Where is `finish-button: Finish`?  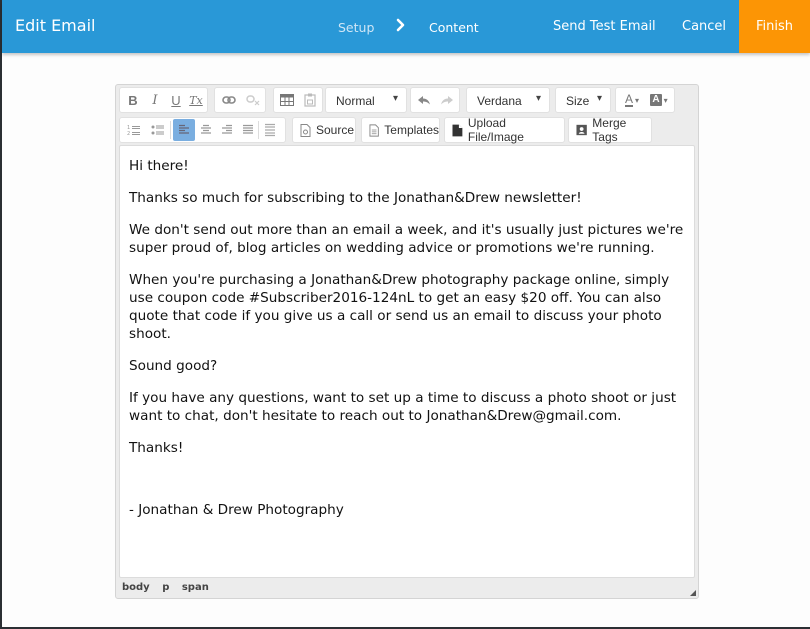 finish-button: Finish is located at coordinates (774, 26).